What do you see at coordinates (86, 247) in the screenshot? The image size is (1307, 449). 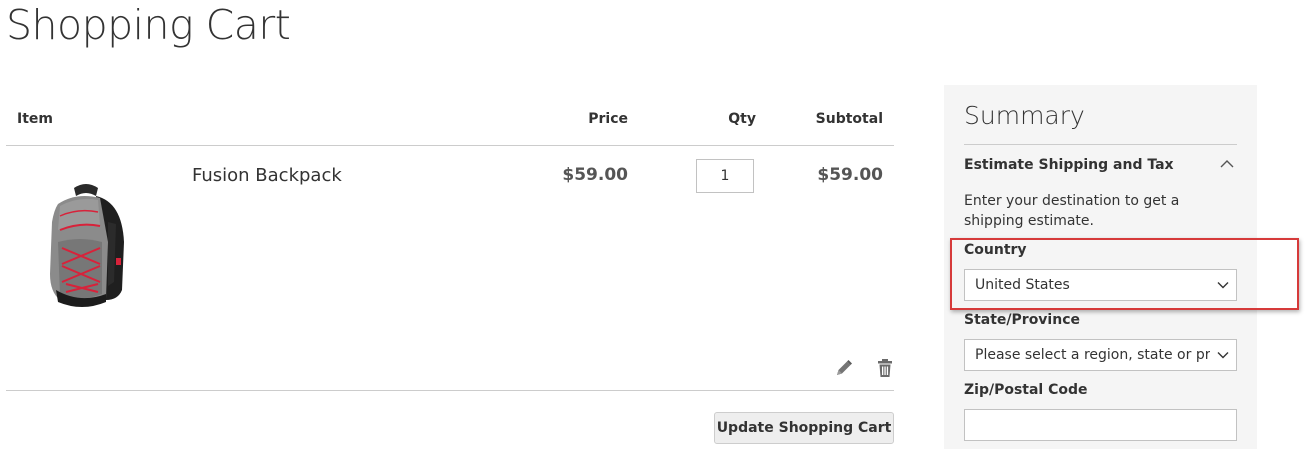 I see `product-image` at bounding box center [86, 247].